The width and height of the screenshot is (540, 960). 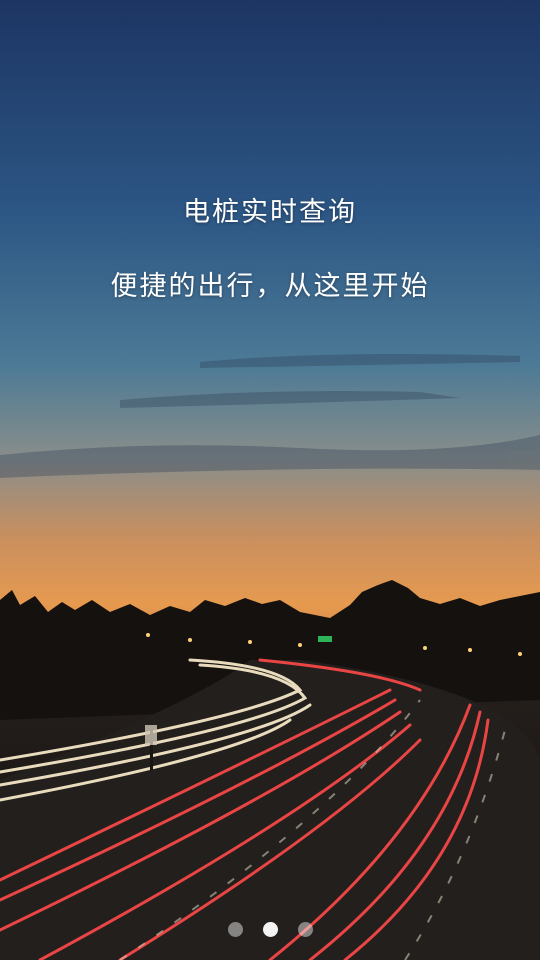 I want to click on page-indicator, so click(x=270, y=929).